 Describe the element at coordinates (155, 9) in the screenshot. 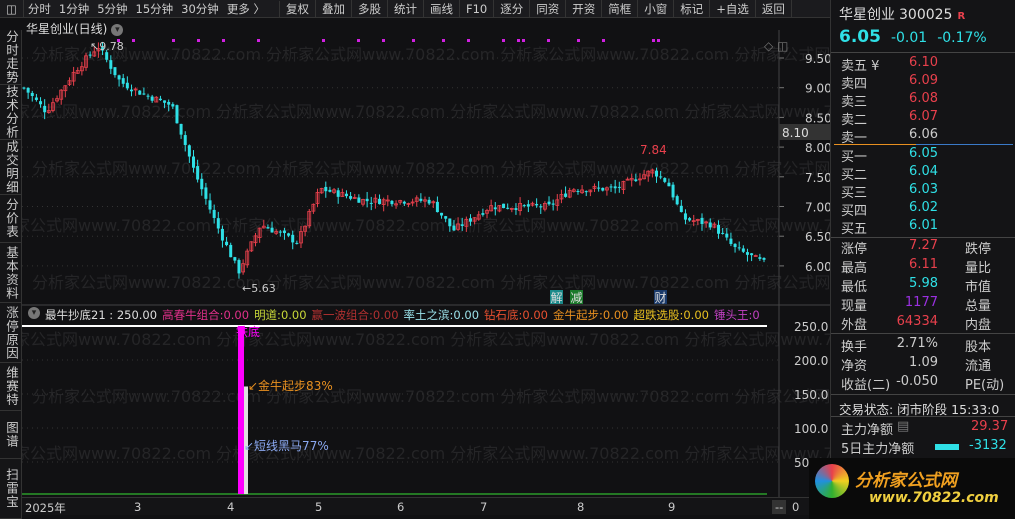

I see `period-tab: 15分钟` at that location.